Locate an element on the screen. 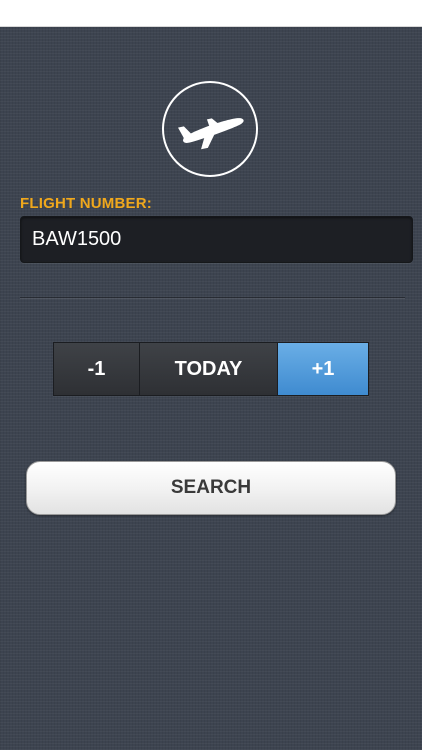  flight-number-input is located at coordinates (216, 239).